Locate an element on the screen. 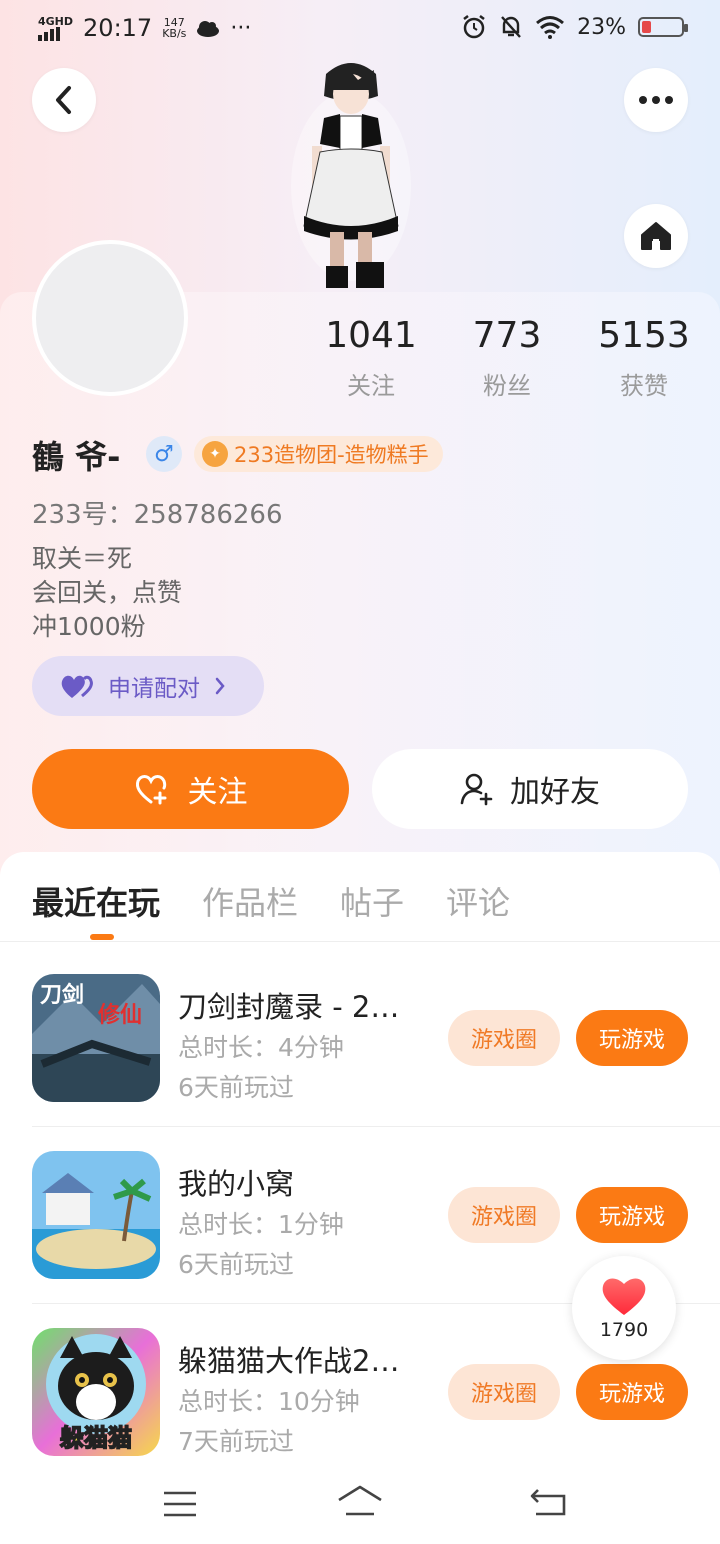 The image size is (720, 1544). home-button is located at coordinates (656, 236).